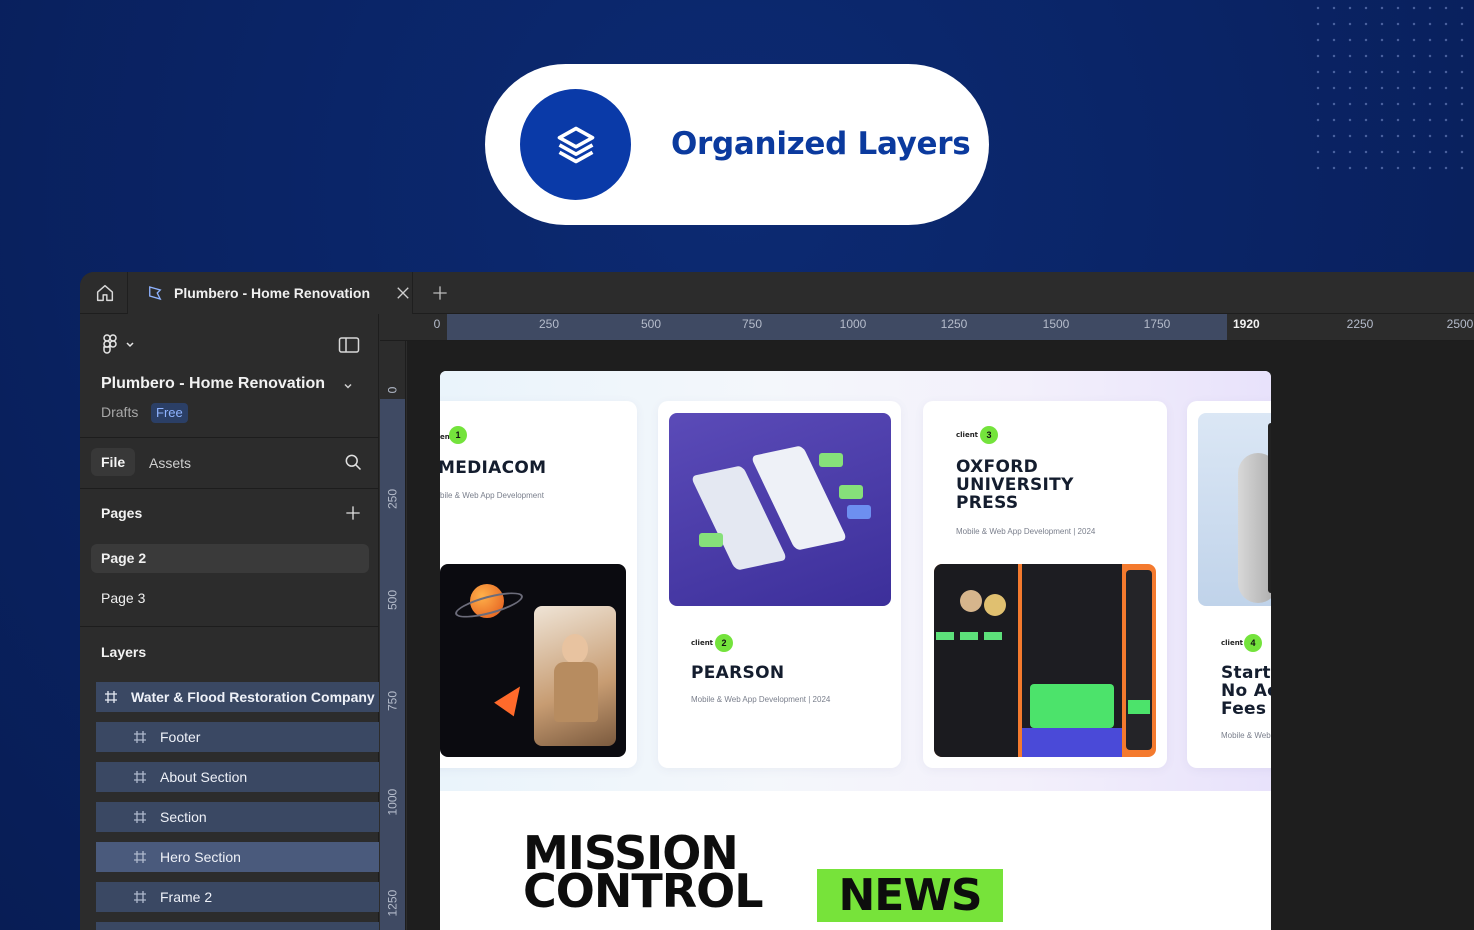  What do you see at coordinates (237, 926) in the screenshot?
I see `layer-item` at bounding box center [237, 926].